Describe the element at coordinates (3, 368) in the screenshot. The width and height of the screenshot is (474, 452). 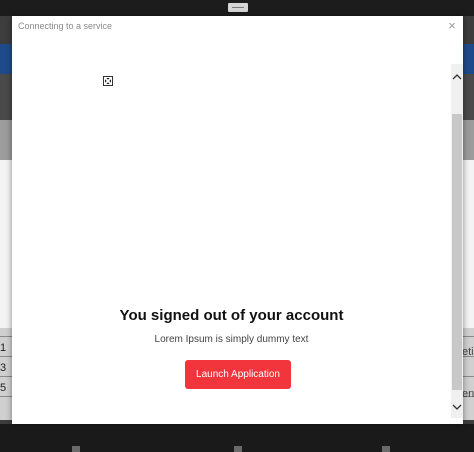
I see `table-row-label: 3` at that location.